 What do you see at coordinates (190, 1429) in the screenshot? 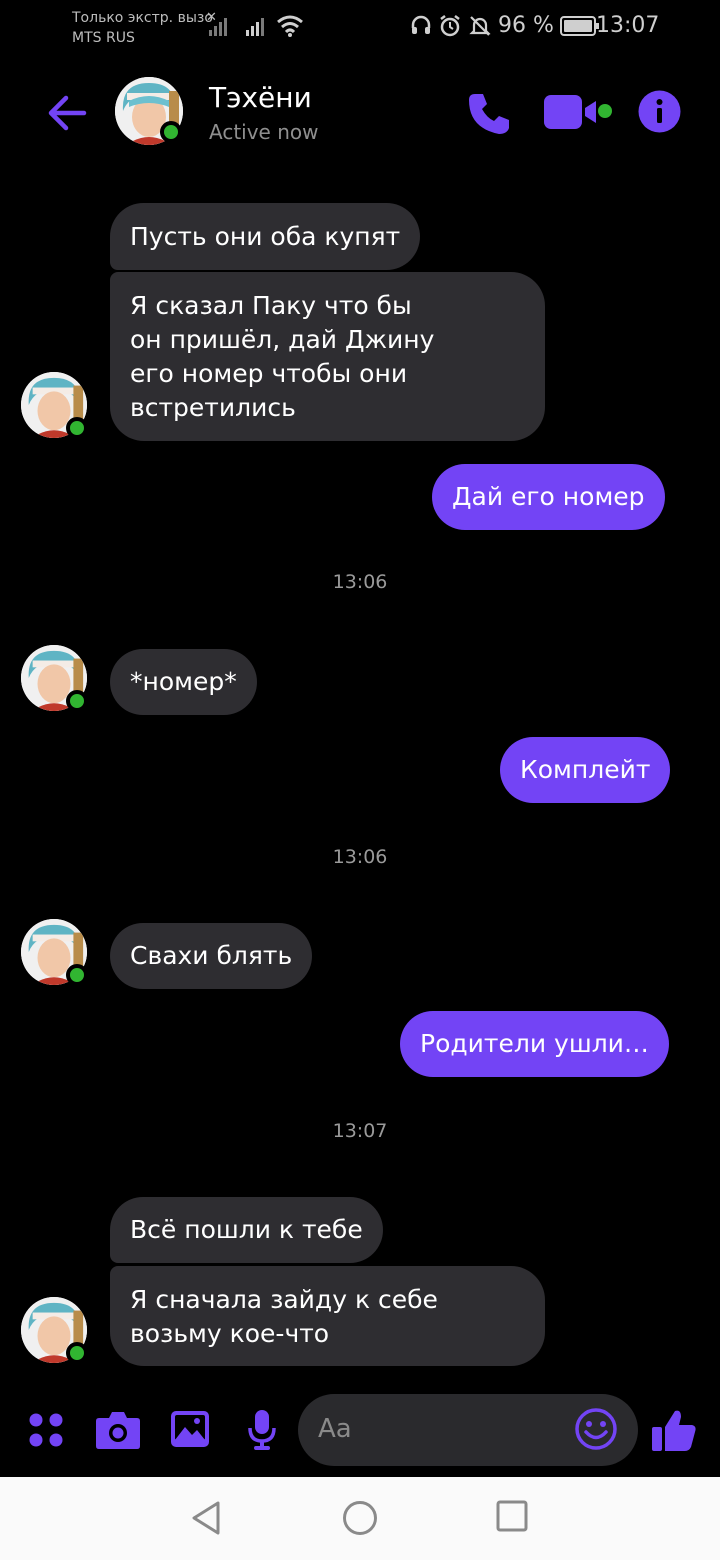
I see `gallery-icon` at bounding box center [190, 1429].